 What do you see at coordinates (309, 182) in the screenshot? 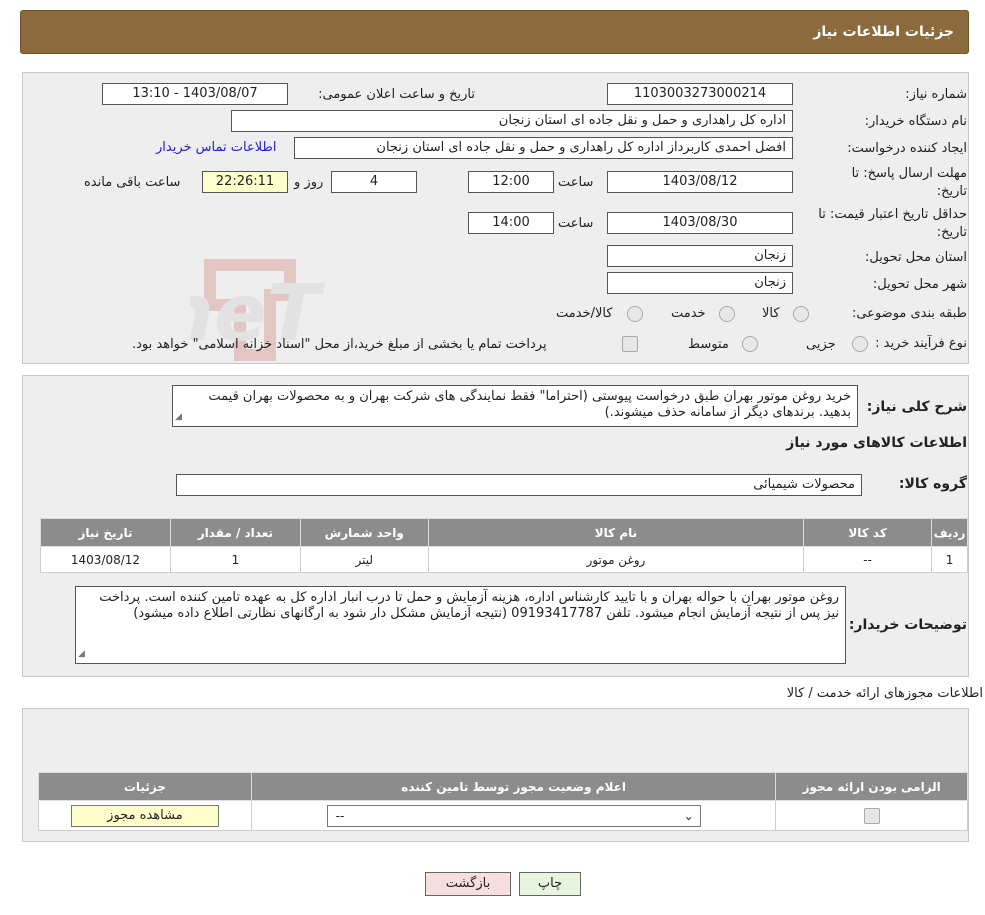
I see `days-label: روز و` at bounding box center [309, 182].